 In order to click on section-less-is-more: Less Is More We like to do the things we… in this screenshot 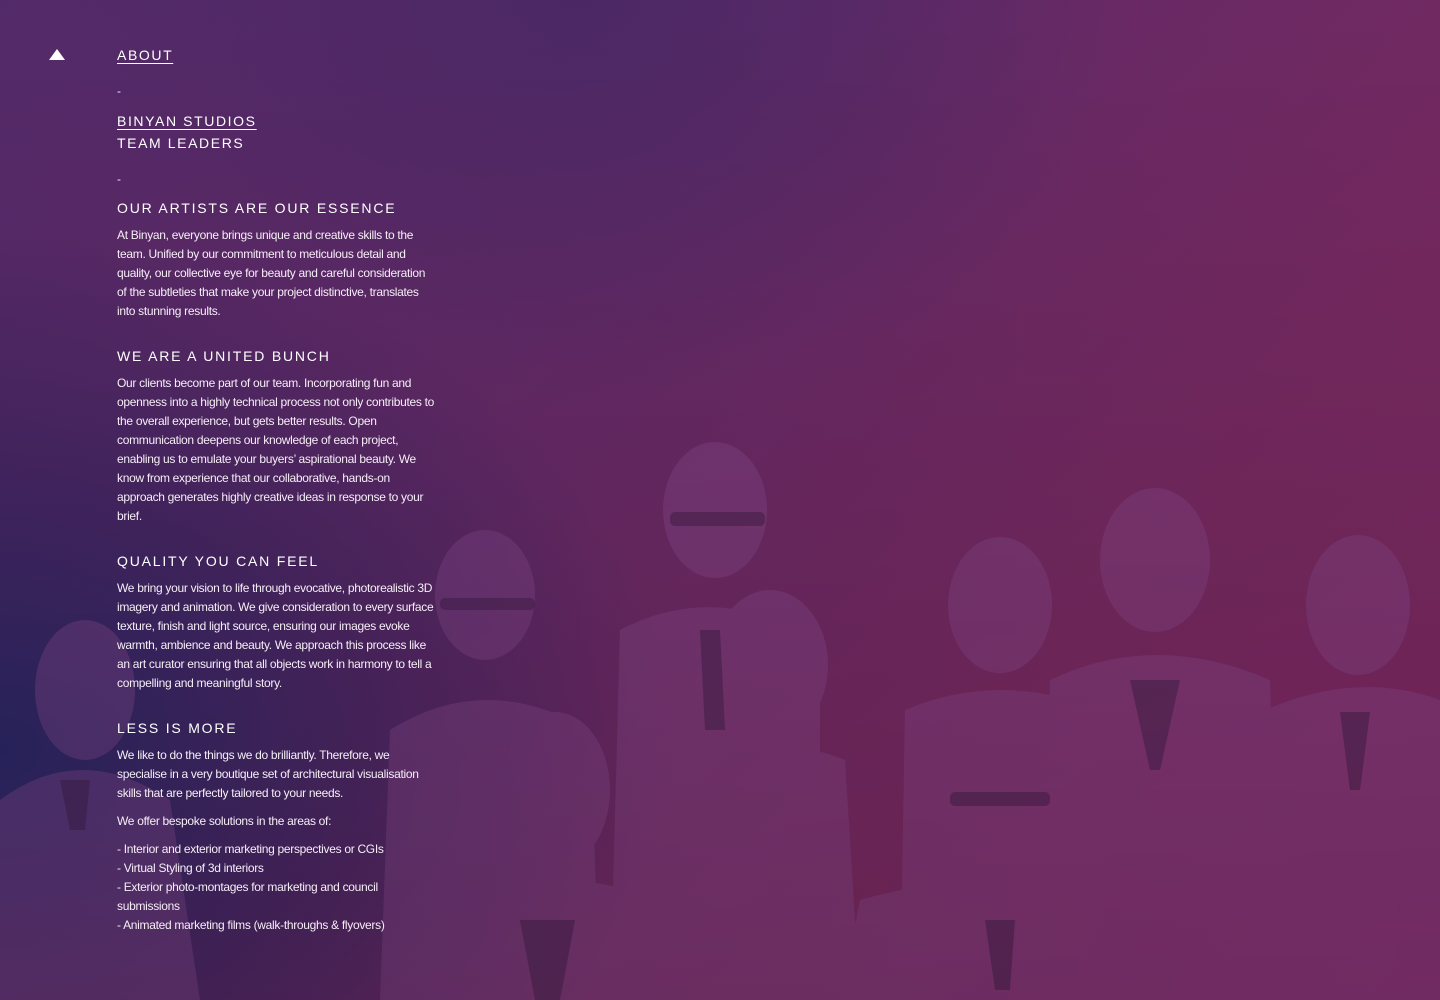, I will do `click(277, 826)`.